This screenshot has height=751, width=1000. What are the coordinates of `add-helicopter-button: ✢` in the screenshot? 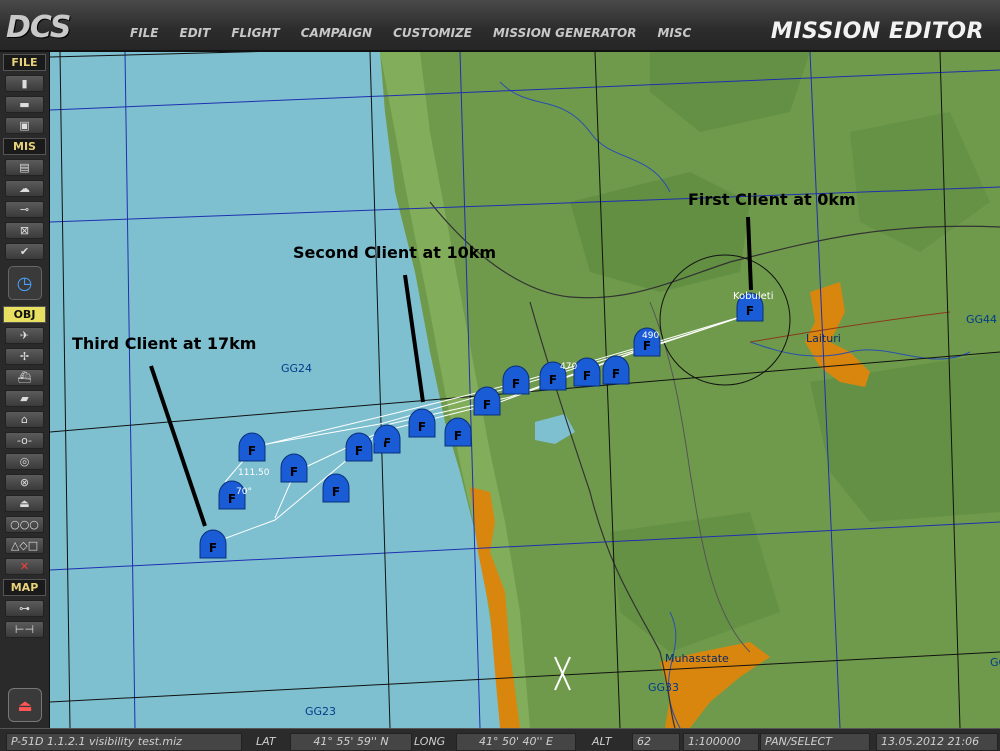 It's located at (24, 356).